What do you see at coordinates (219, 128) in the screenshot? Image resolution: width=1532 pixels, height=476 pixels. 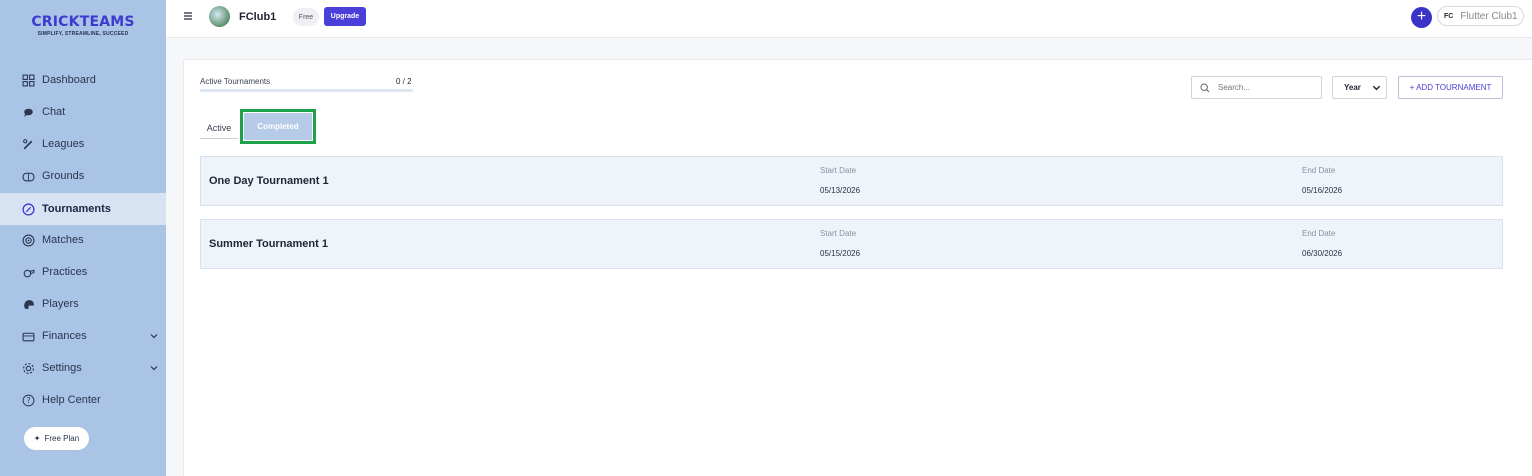 I see `tab-active: Active` at bounding box center [219, 128].